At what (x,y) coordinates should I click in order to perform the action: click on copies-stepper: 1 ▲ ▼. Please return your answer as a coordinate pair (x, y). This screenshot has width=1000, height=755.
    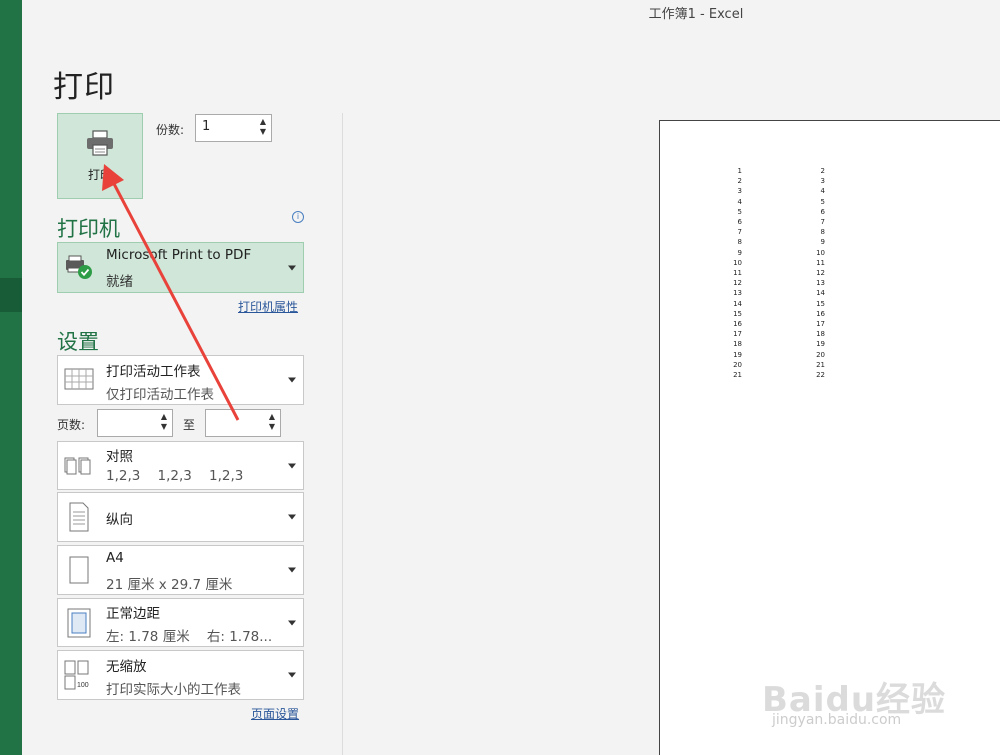
    Looking at the image, I should click on (233, 128).